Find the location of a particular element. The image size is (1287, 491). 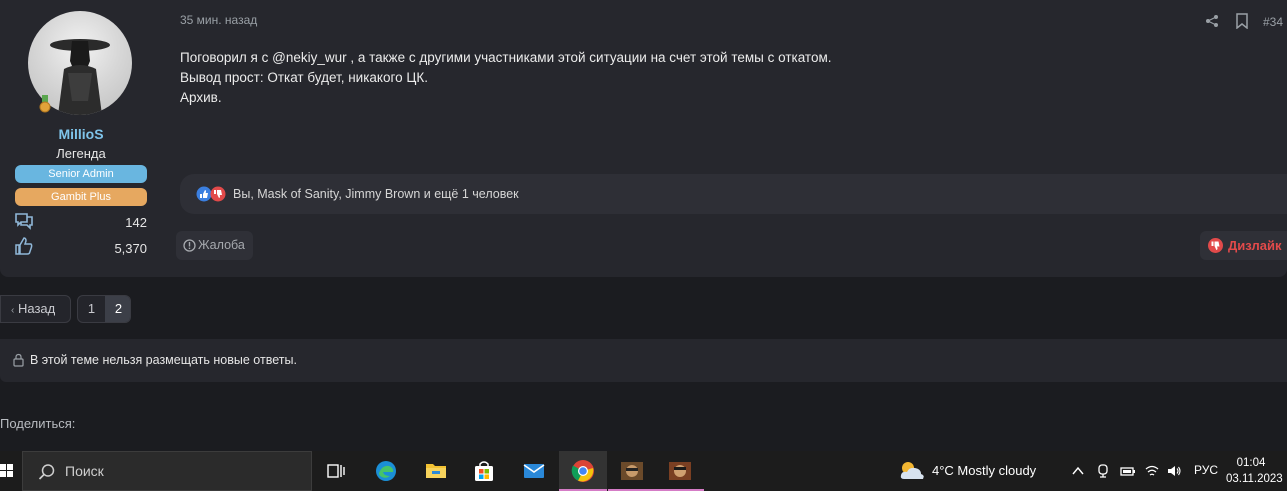

banner-gambit-plus: Gambit Plus is located at coordinates (81, 197).